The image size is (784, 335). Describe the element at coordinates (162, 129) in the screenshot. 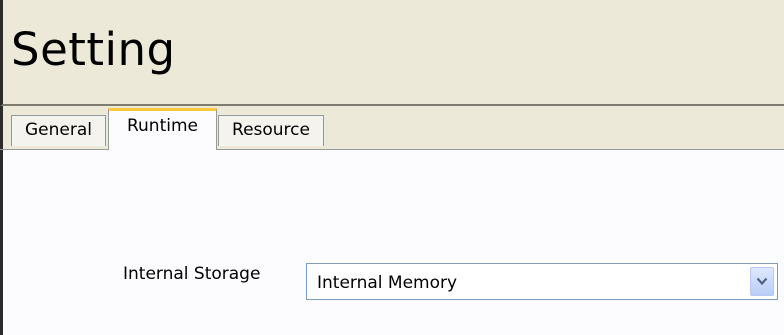

I see `tab-runtime: Runtime` at that location.